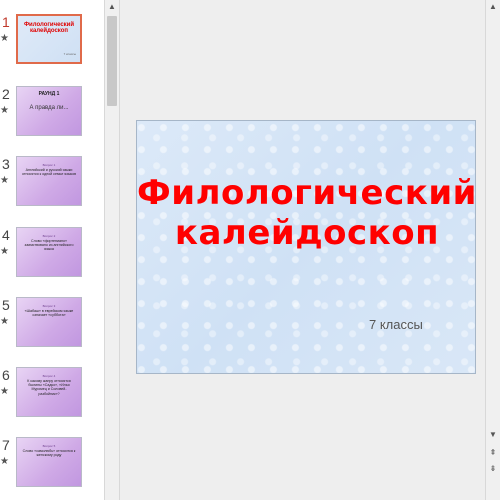  Describe the element at coordinates (6, 94) in the screenshot. I see `slide-number: 2` at that location.